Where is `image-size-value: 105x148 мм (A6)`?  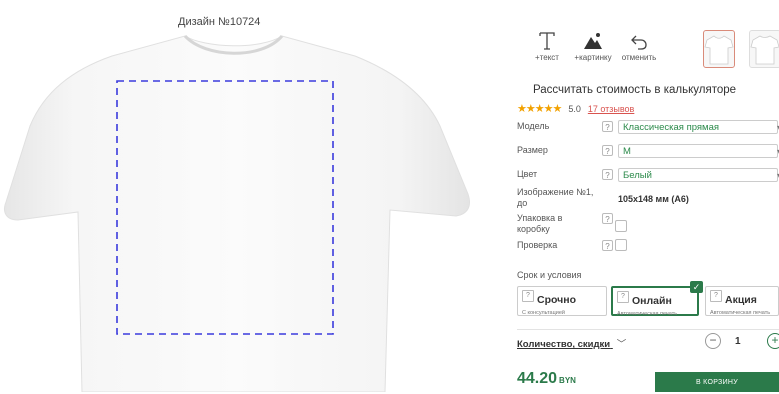 image-size-value: 105x148 мм (A6) is located at coordinates (653, 199).